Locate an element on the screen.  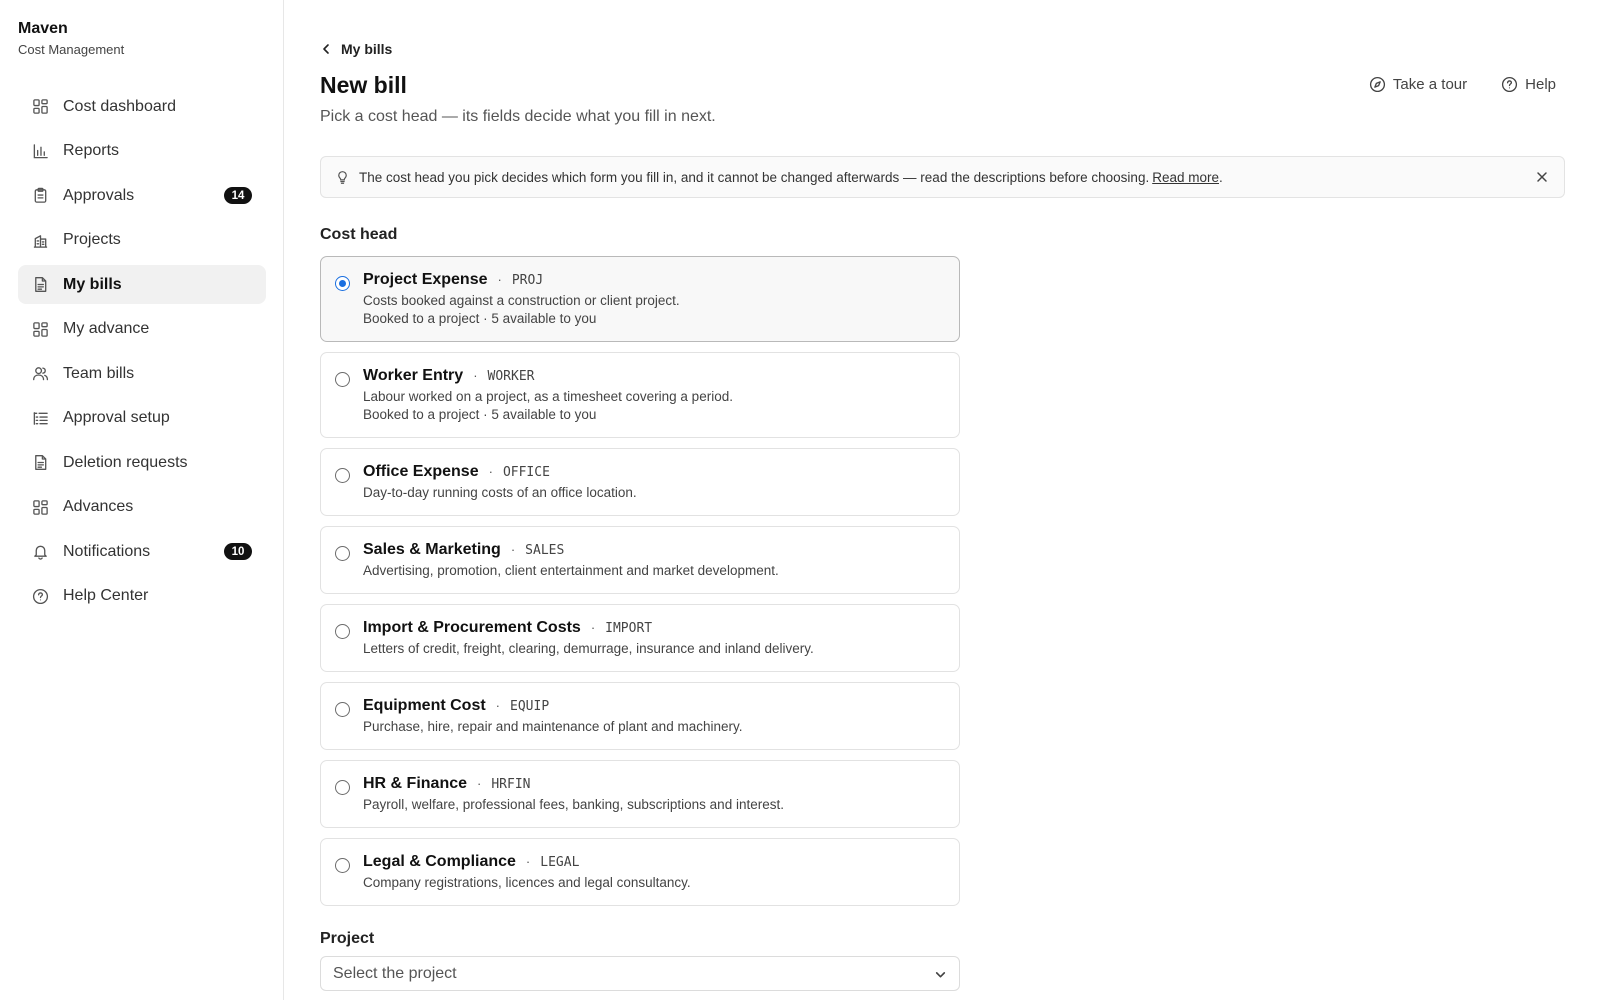
top-actions: Take a tour Help is located at coordinates (1462, 84).